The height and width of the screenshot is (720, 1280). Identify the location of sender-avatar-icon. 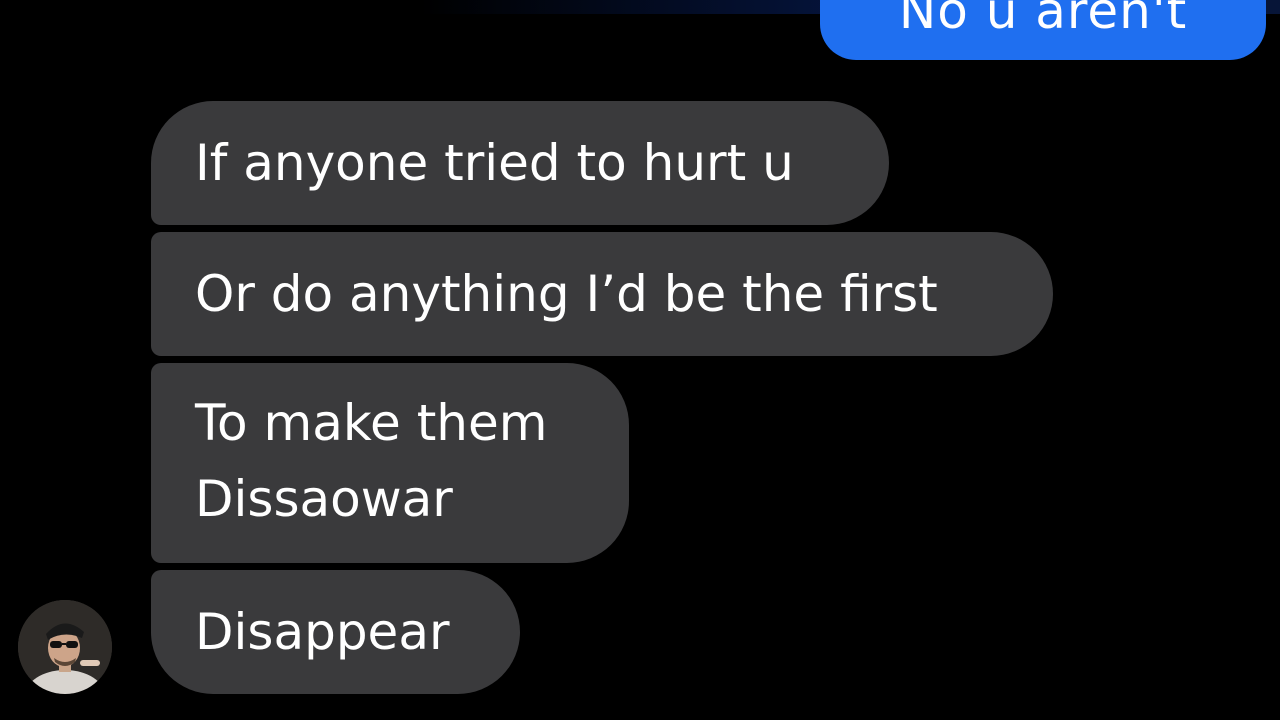
(65, 647).